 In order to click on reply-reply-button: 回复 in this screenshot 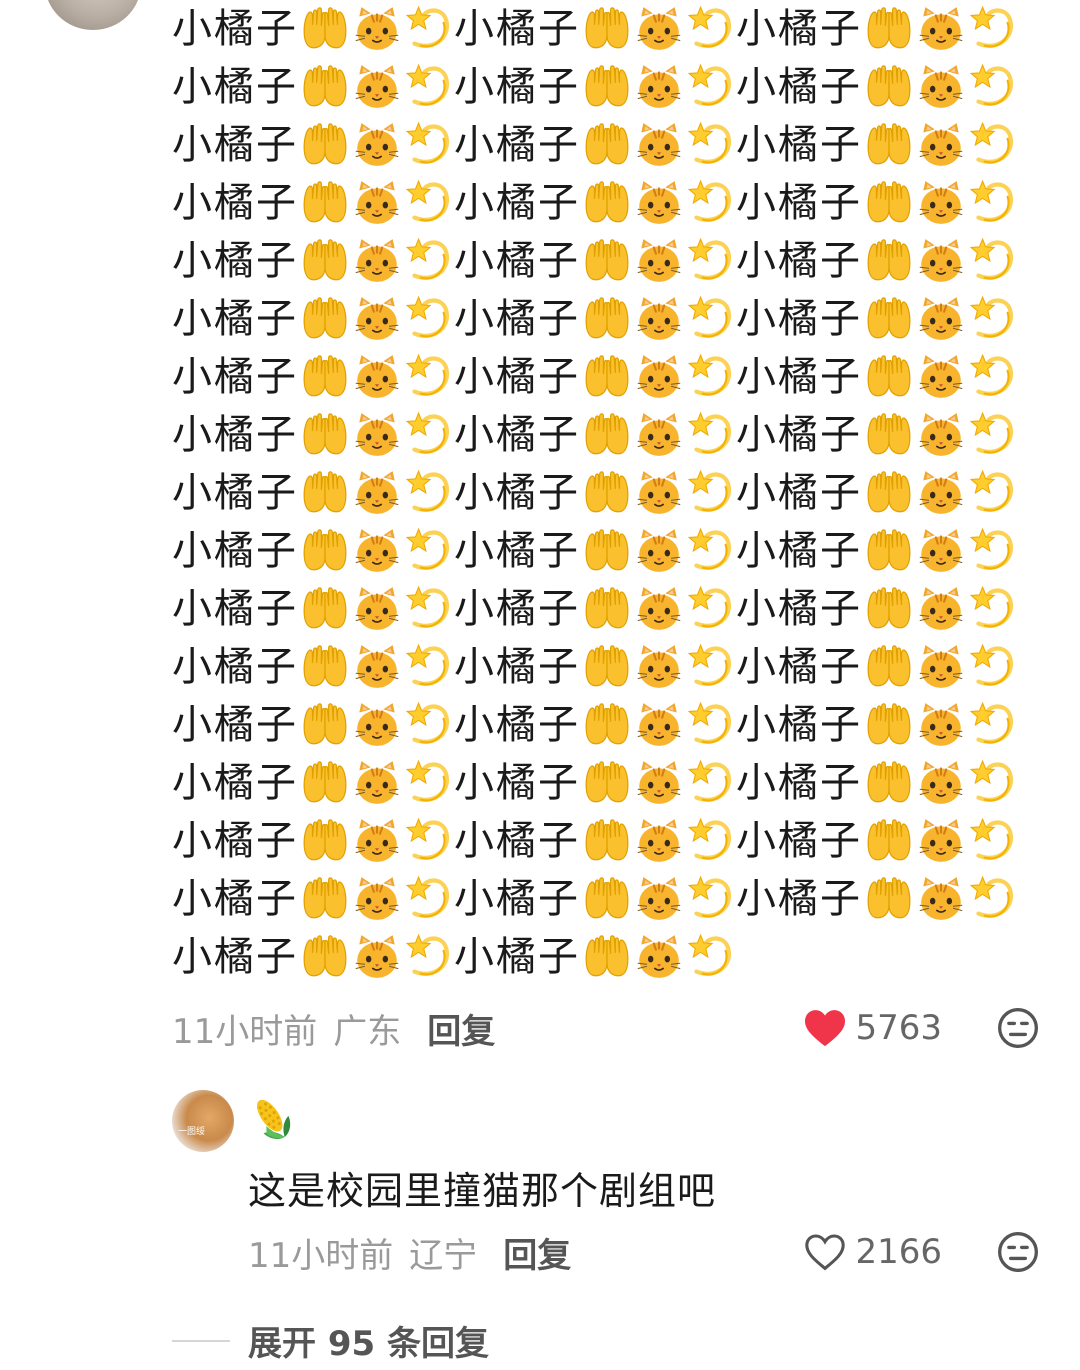, I will do `click(537, 1252)`.